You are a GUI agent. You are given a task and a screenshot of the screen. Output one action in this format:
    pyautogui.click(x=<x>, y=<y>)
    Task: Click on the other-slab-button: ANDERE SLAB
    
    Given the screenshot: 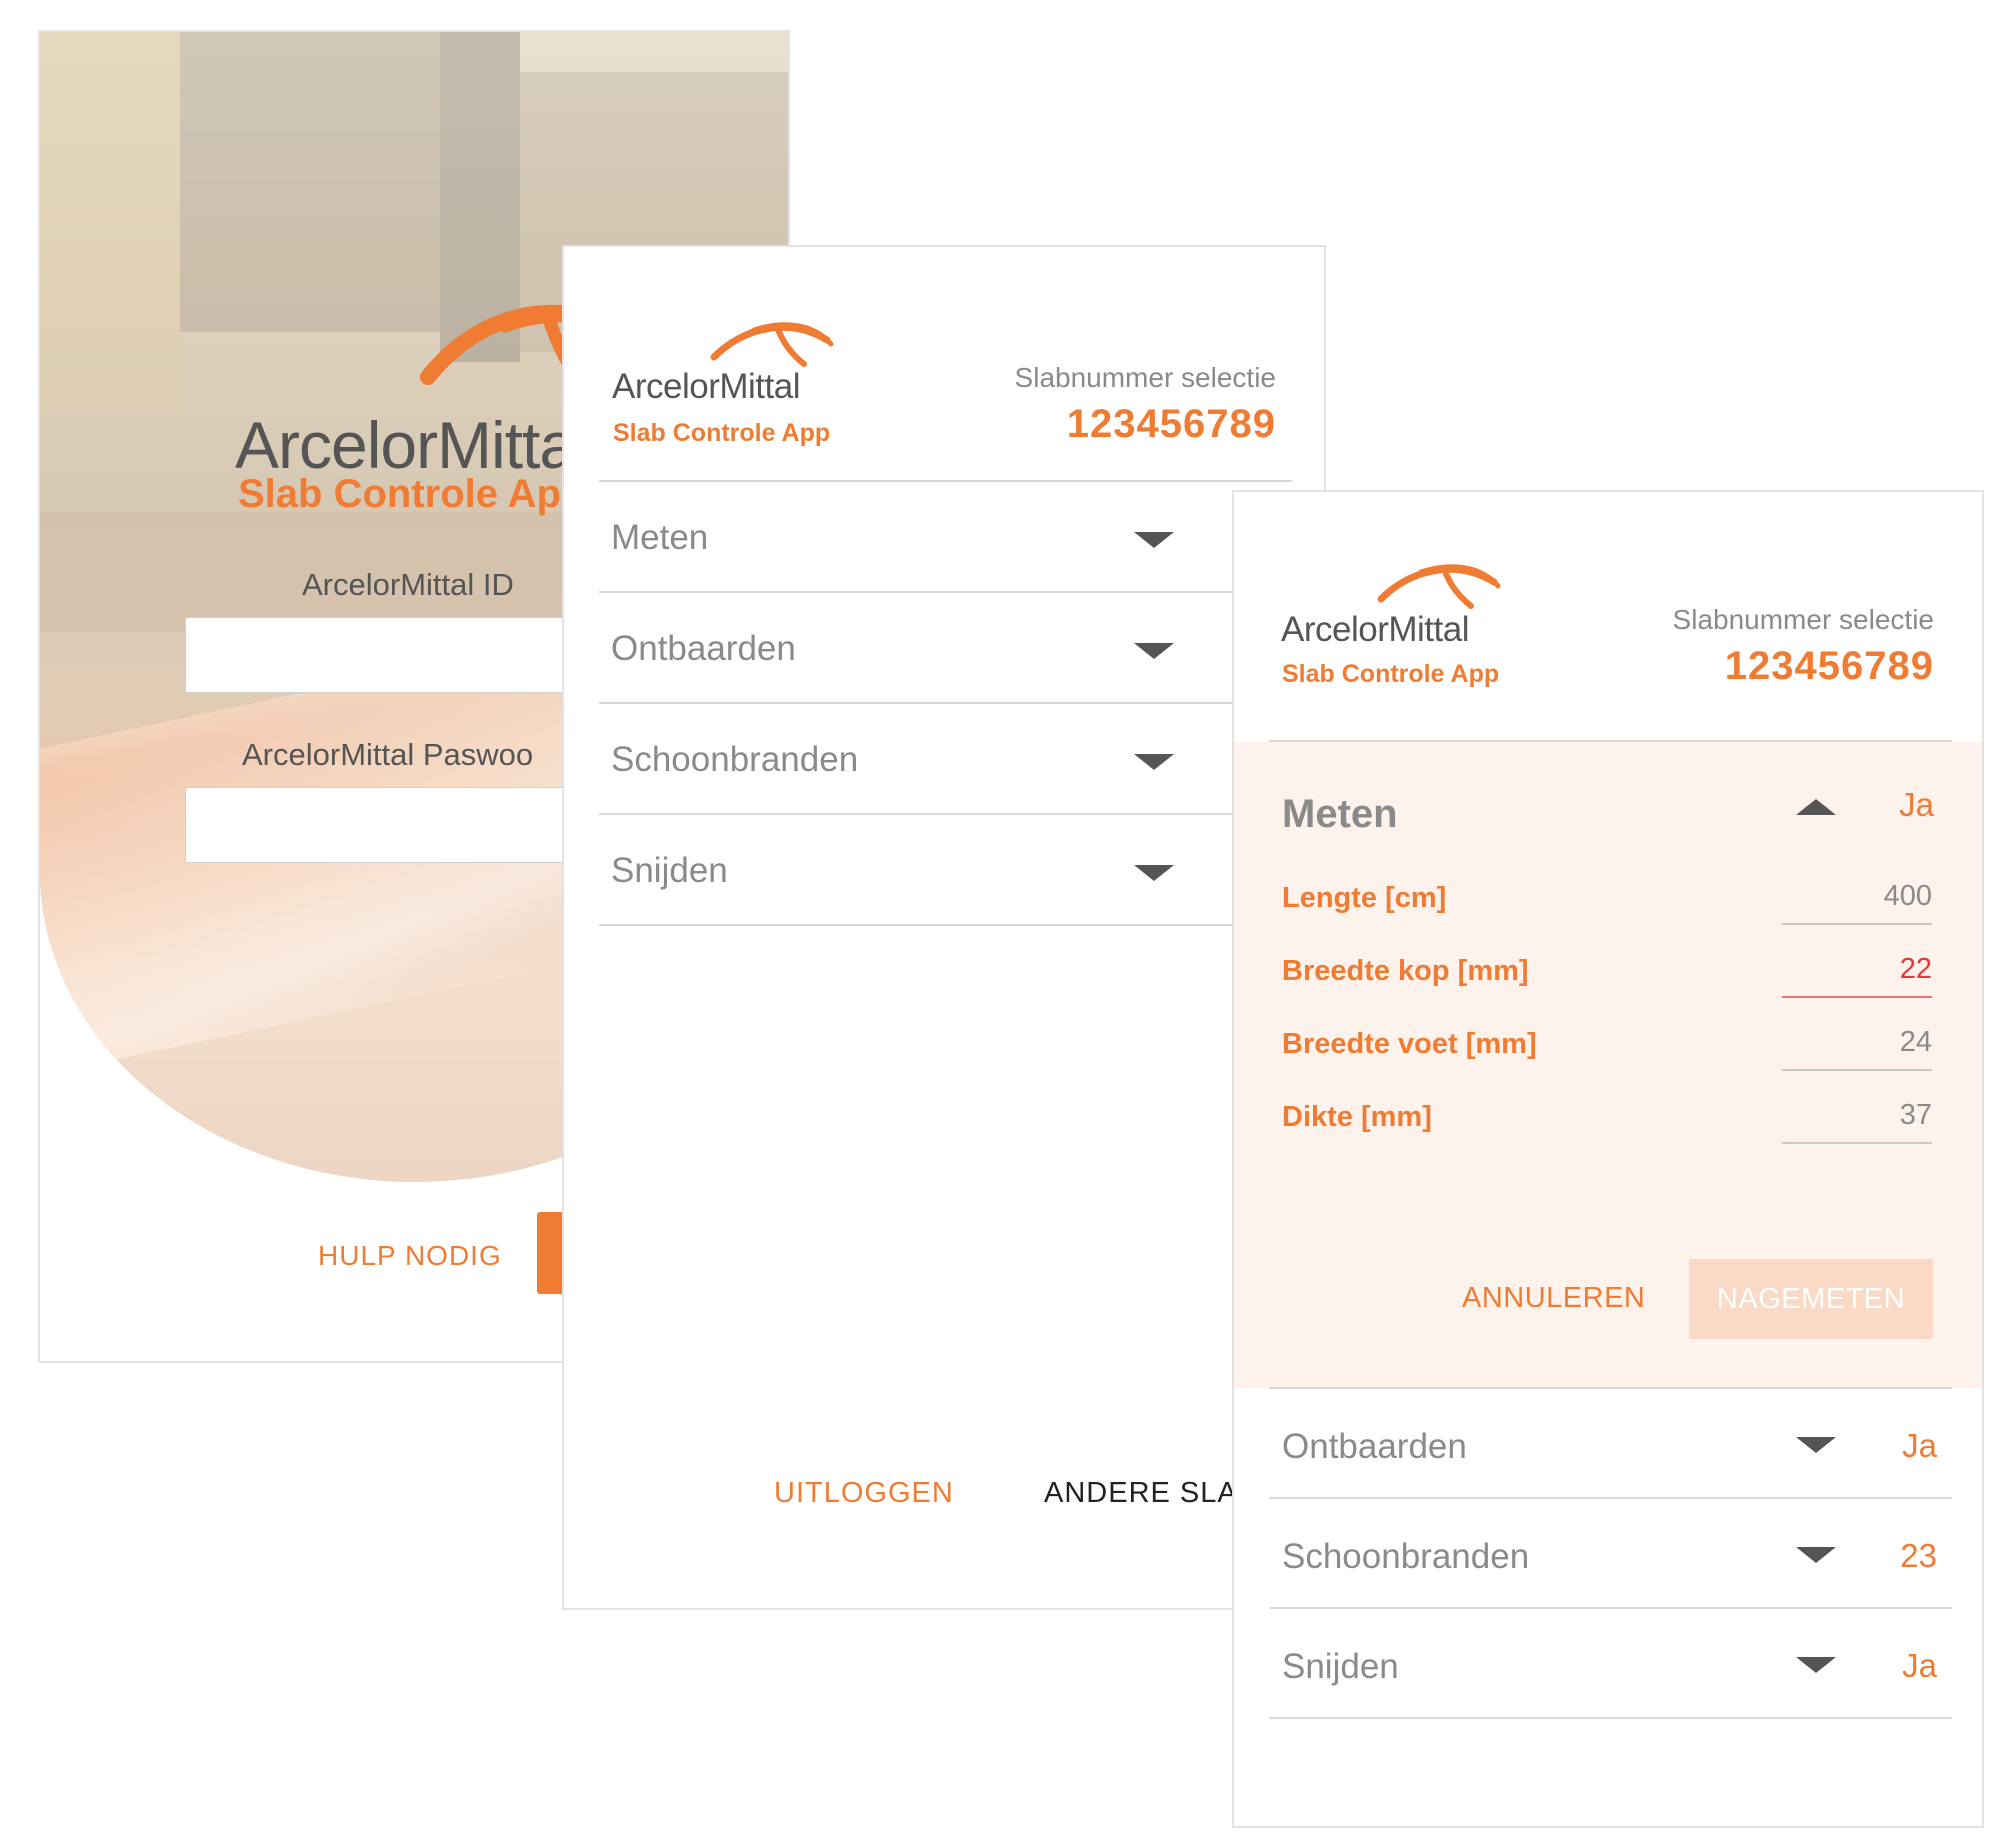 What is the action you would take?
    pyautogui.click(x=1151, y=1493)
    